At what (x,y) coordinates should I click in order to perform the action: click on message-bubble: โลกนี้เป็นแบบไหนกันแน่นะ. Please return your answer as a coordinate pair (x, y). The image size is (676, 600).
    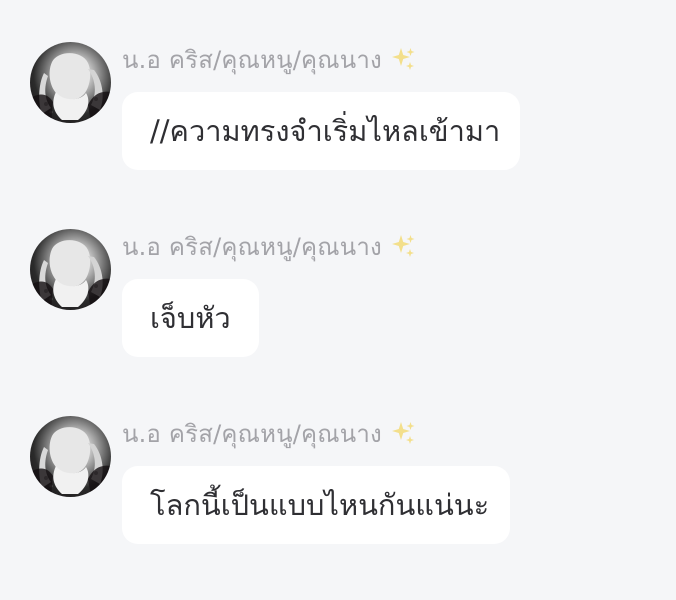
    Looking at the image, I should click on (316, 505).